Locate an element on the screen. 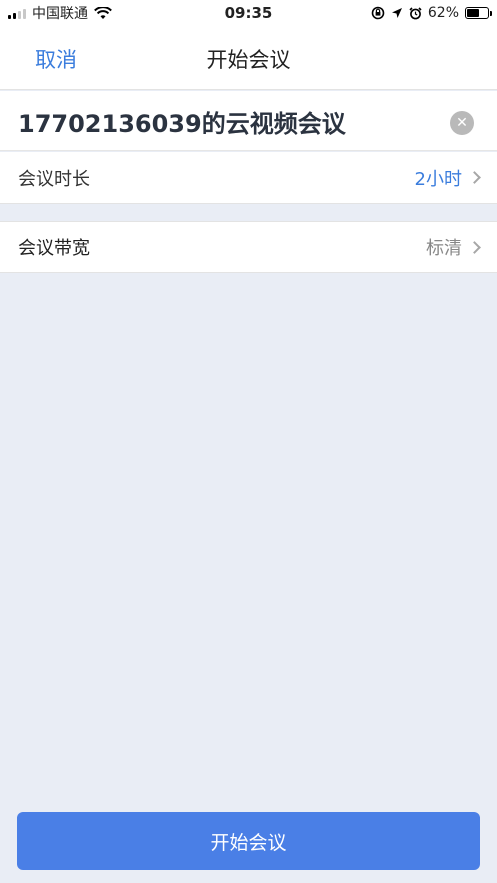 Image resolution: width=497 pixels, height=883 pixels. battery-fill is located at coordinates (473, 13).